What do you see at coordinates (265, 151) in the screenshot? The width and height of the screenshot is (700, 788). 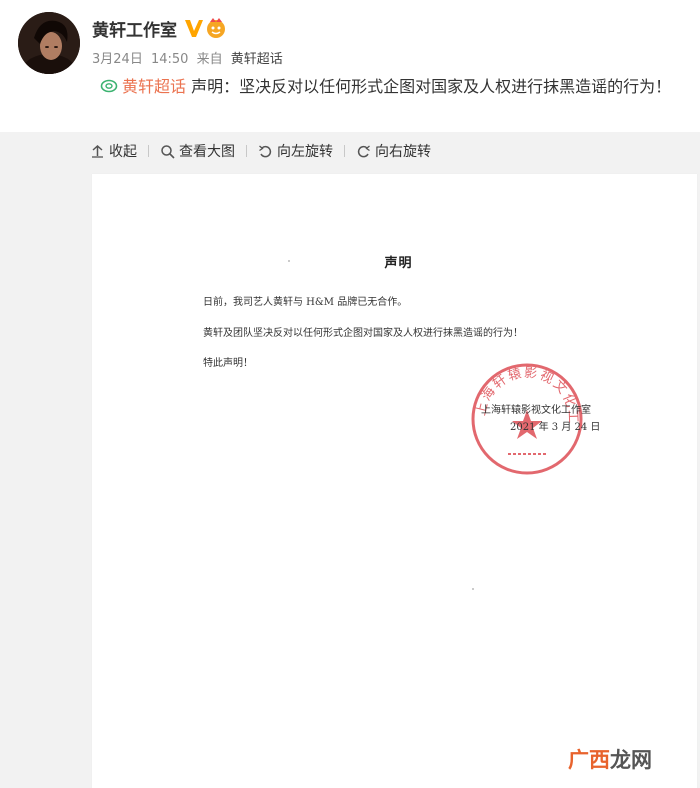 I see `rotate-left-icon` at bounding box center [265, 151].